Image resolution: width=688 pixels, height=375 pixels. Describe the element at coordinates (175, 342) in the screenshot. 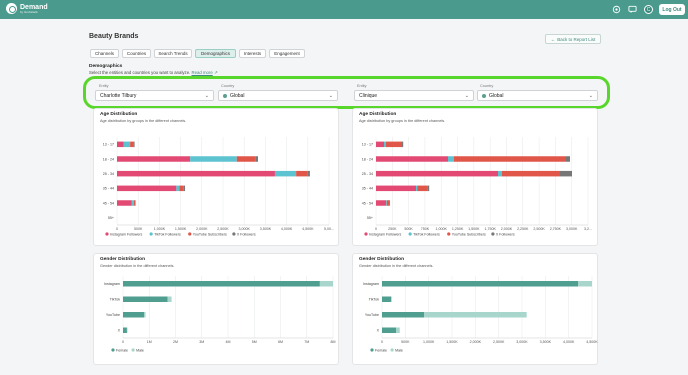

I see `x-tick-label: 2M` at that location.